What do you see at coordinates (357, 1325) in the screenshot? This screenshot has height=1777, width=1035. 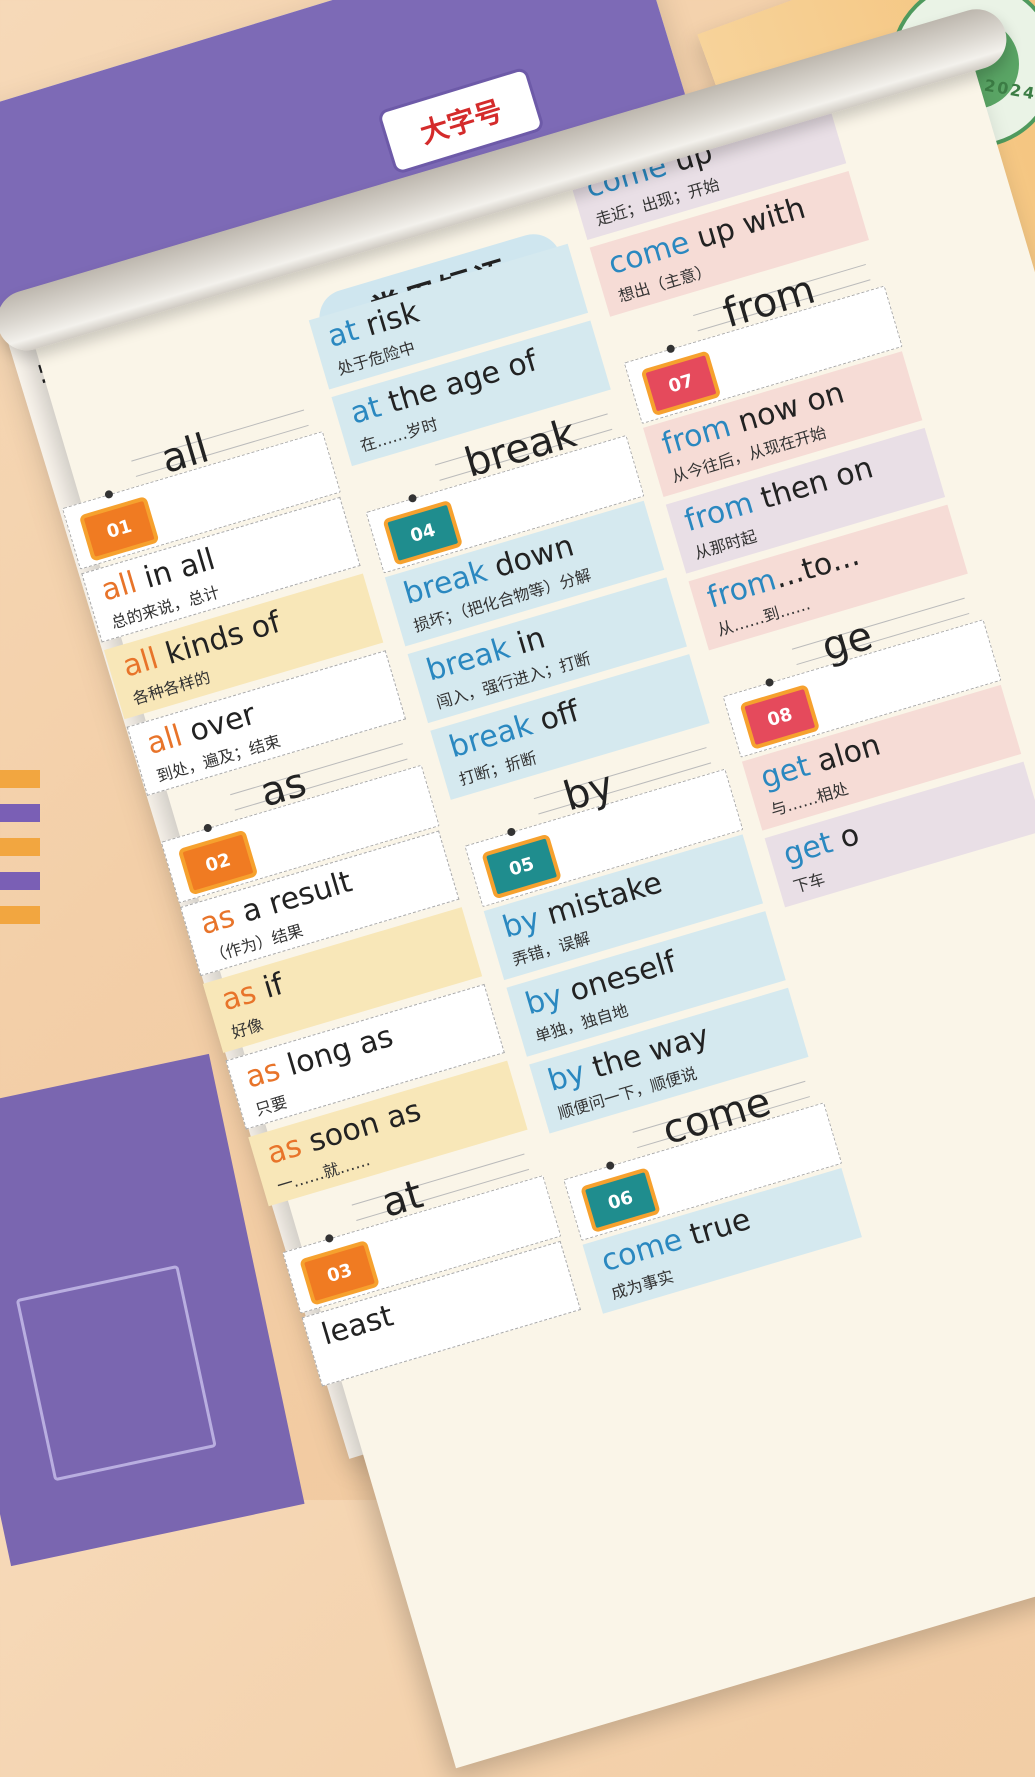 I see `phrase-rest: least` at bounding box center [357, 1325].